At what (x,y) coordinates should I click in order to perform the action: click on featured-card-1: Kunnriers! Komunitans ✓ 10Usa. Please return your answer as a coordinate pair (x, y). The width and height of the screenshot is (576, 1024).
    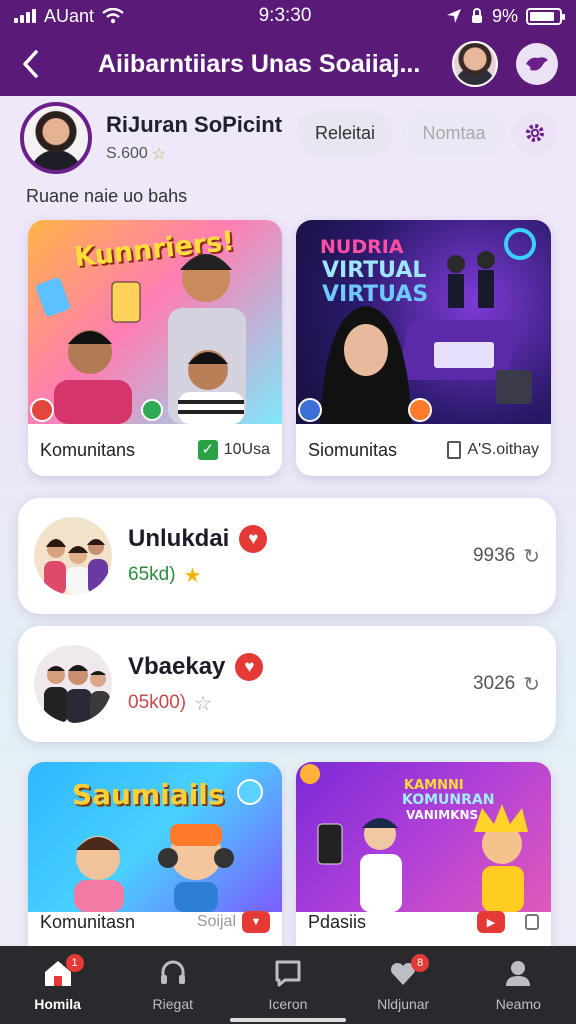
    Looking at the image, I should click on (155, 348).